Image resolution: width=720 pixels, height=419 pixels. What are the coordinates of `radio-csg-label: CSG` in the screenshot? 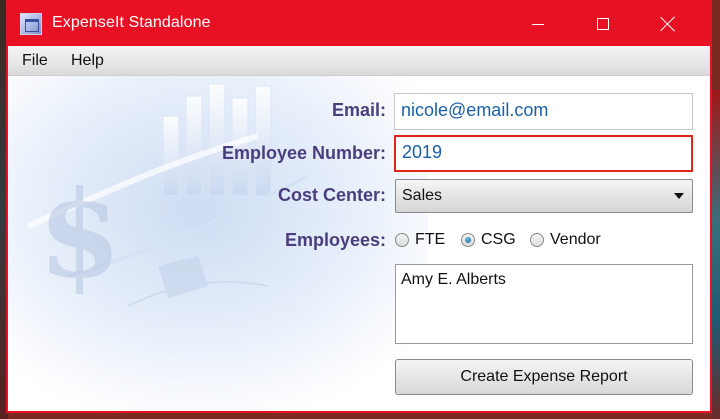 It's located at (498, 239).